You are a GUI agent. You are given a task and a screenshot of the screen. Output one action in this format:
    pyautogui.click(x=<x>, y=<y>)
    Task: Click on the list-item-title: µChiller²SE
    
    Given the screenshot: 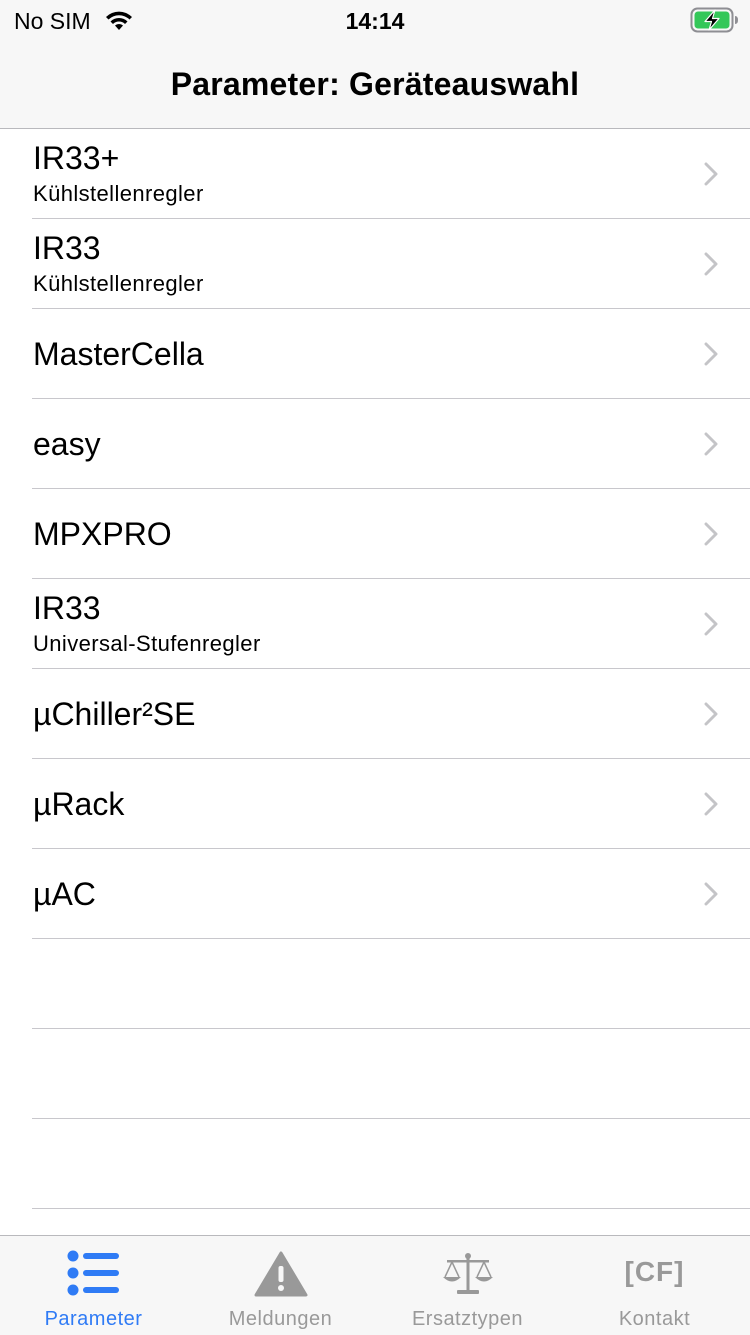 What is the action you would take?
    pyautogui.click(x=114, y=714)
    